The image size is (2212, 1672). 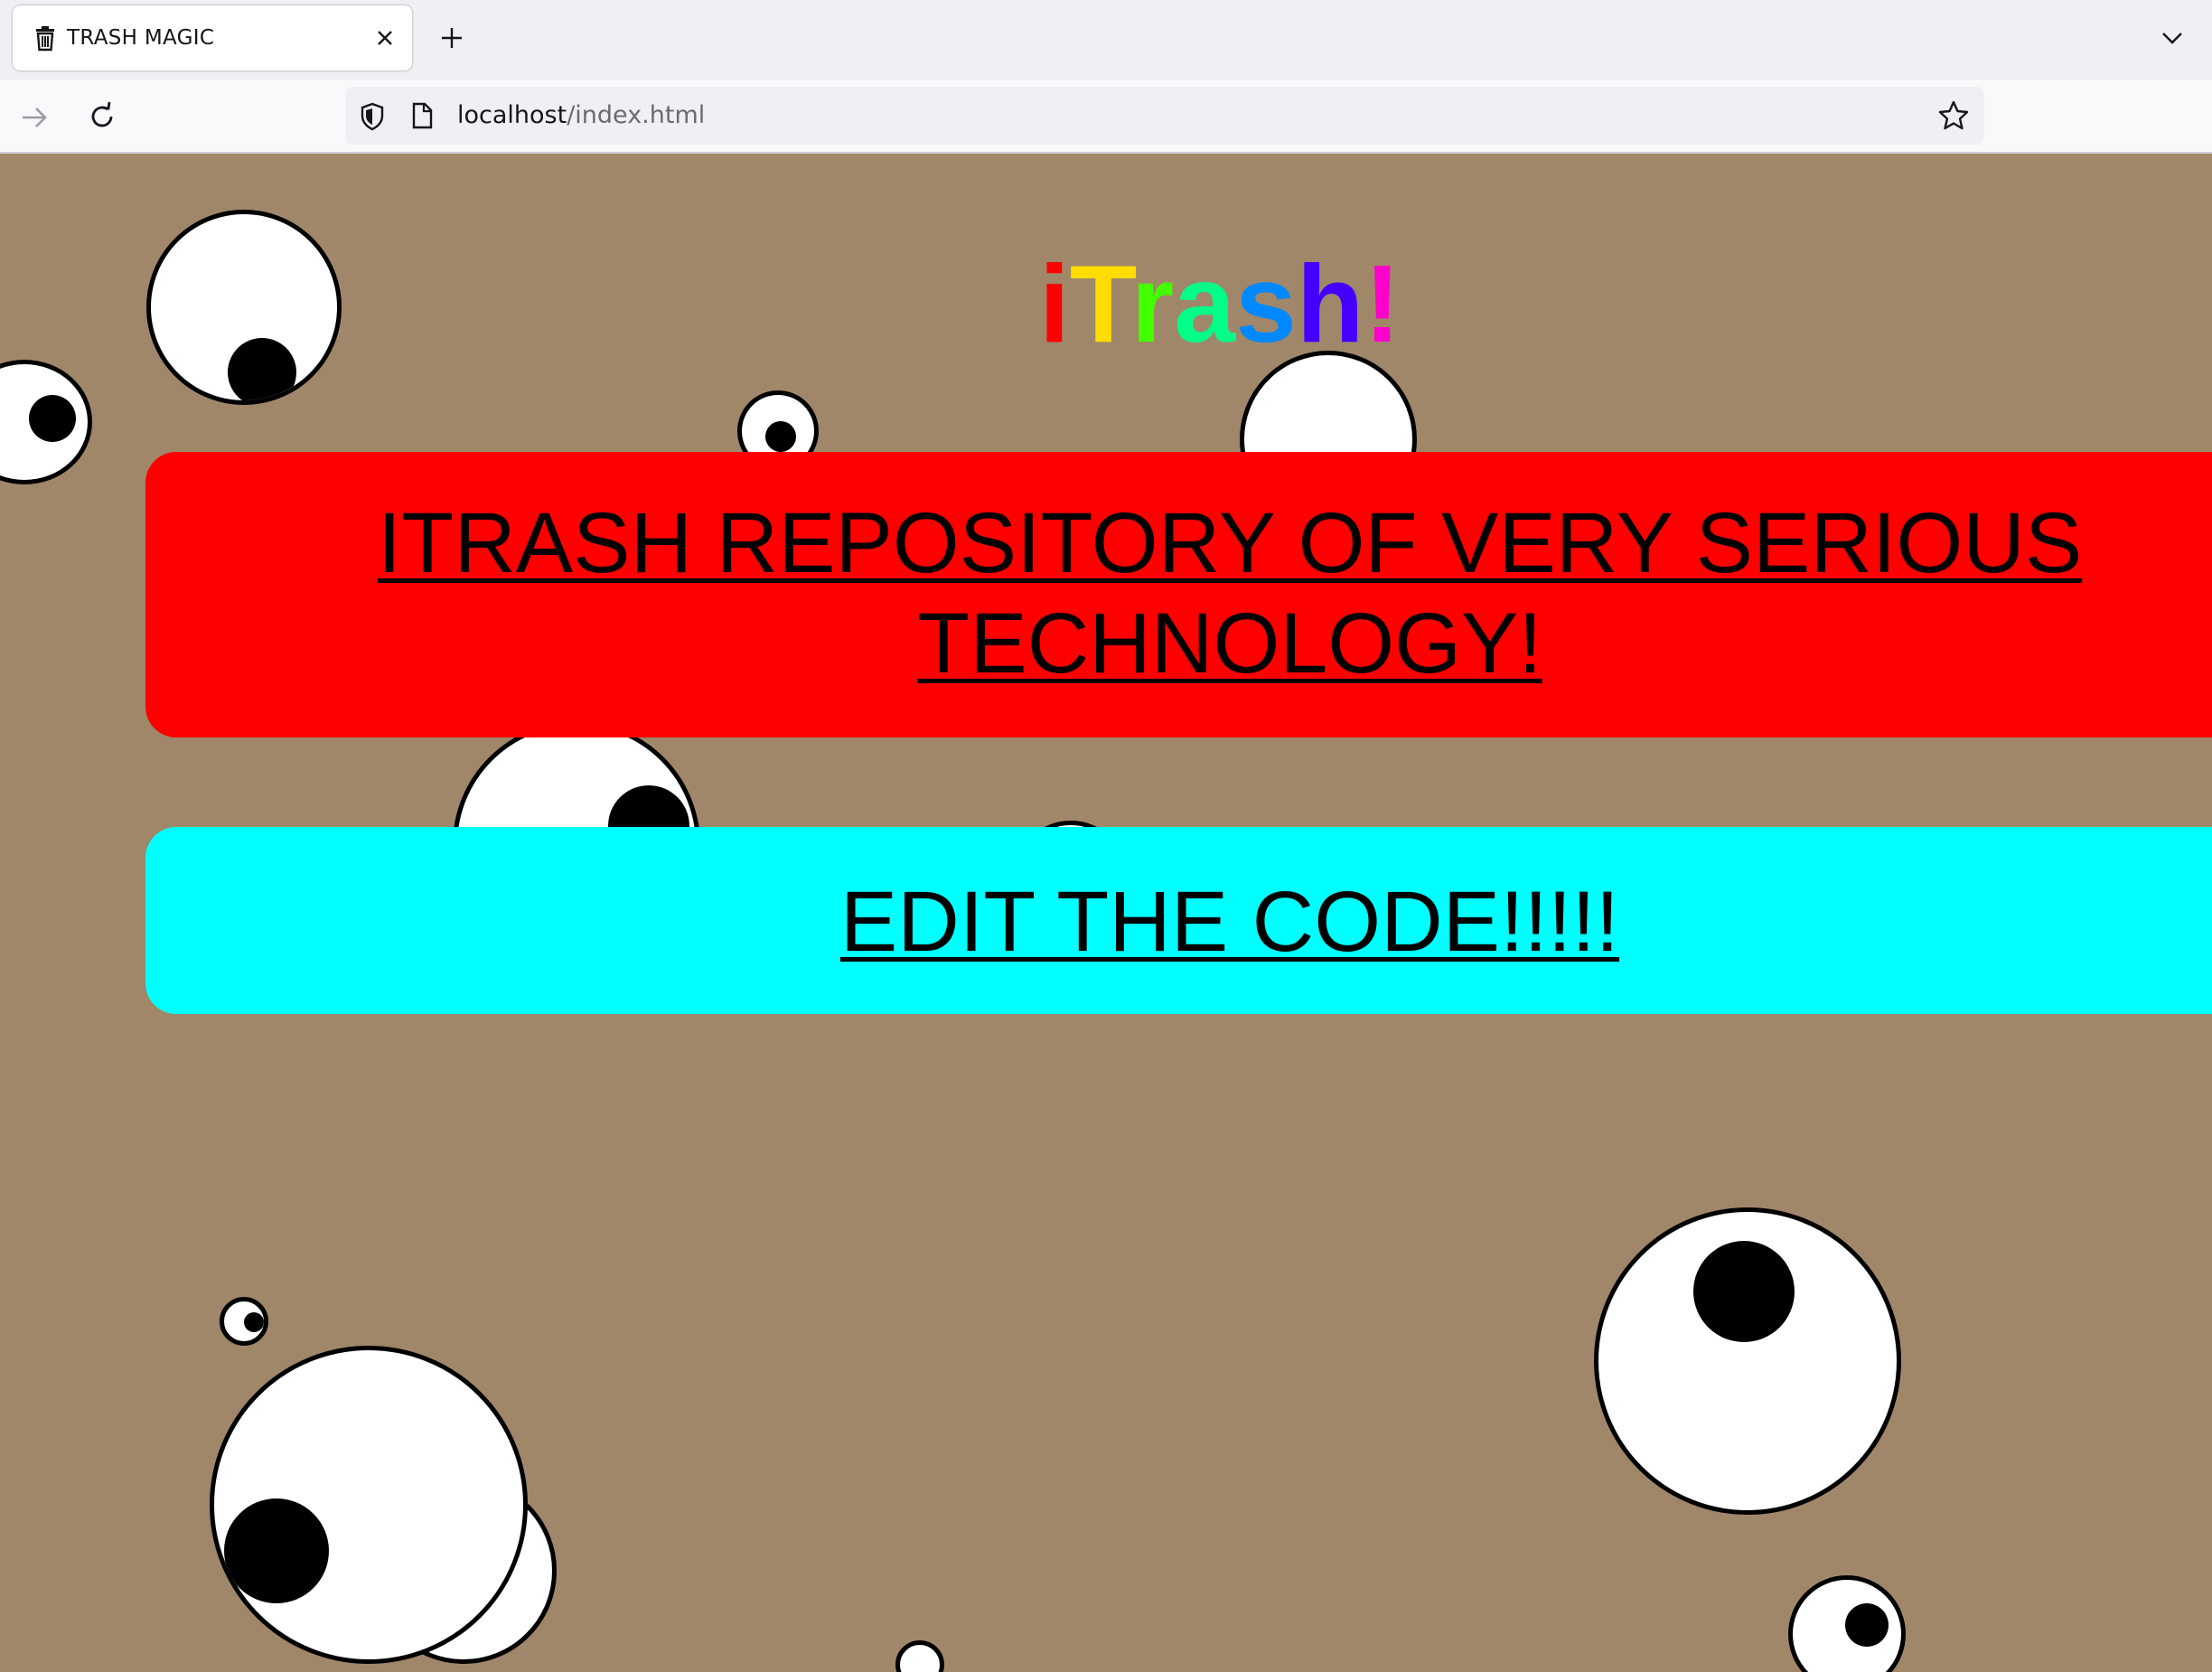 I want to click on edit-code-link: EDIT THE CODE!!!!!, so click(x=1178, y=922).